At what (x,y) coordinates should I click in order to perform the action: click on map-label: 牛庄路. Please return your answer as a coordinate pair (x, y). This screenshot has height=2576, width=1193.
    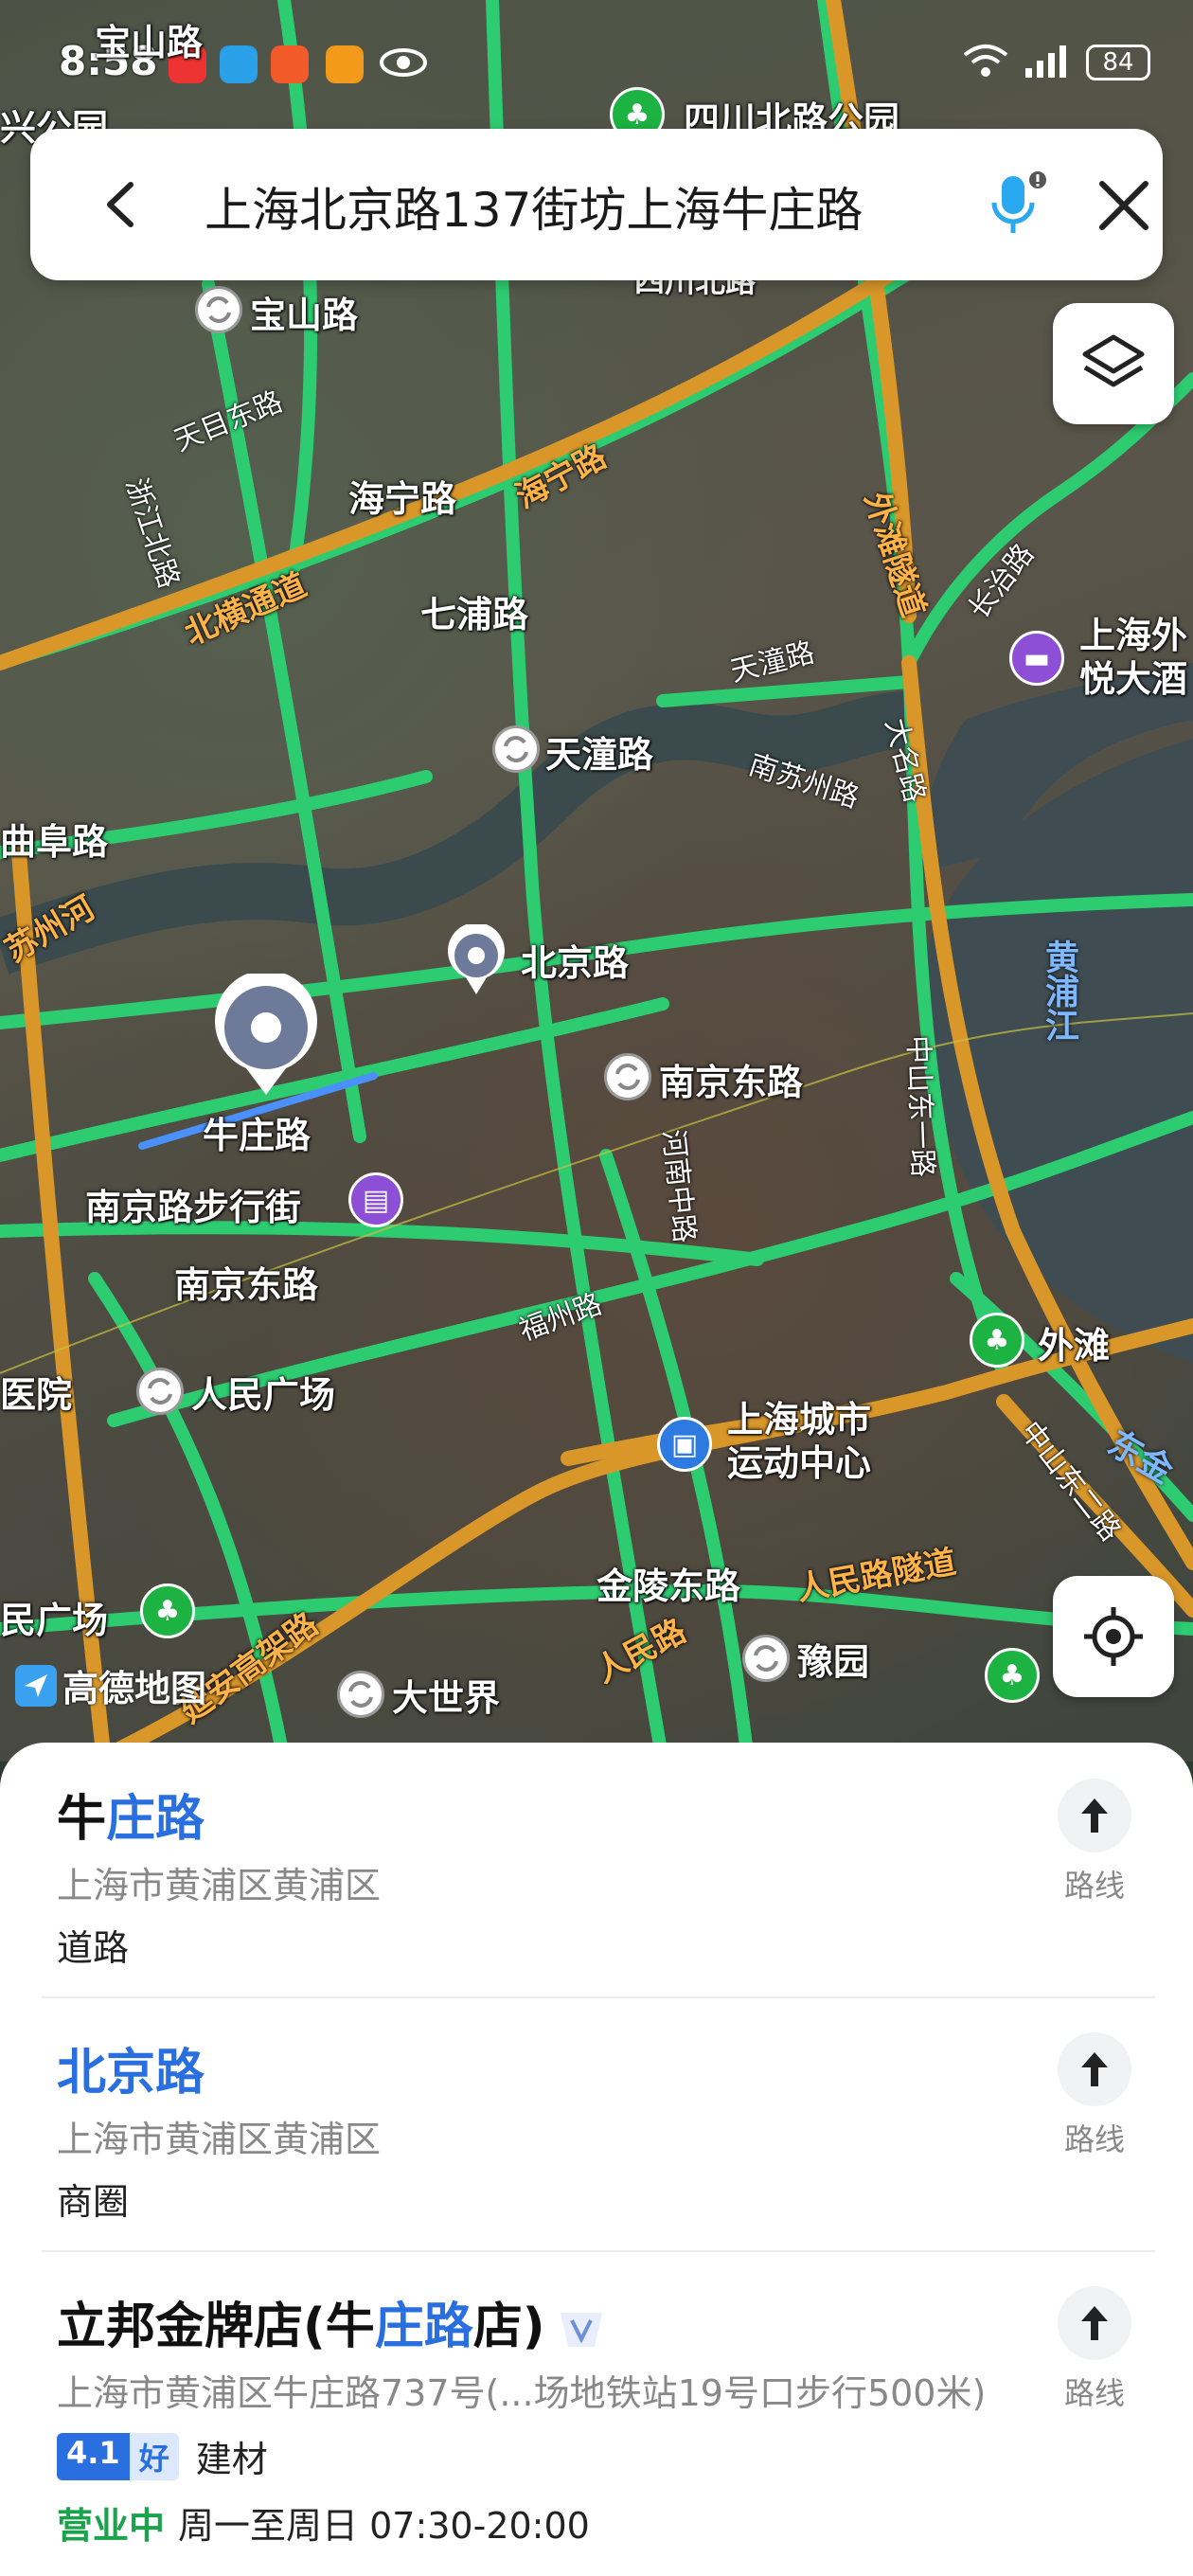
    Looking at the image, I should click on (257, 1135).